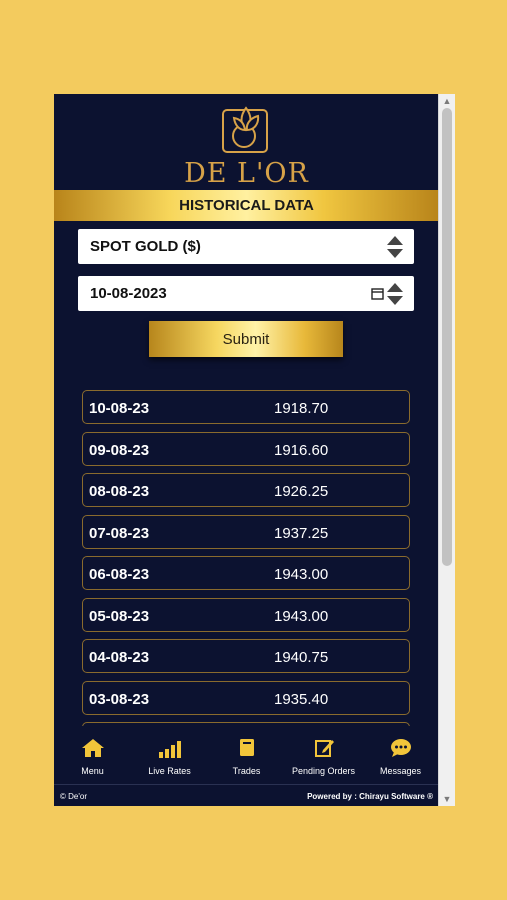 This screenshot has height=900, width=507. I want to click on footer: © De'or Powered by : Chirayu Software ®, so click(246, 795).